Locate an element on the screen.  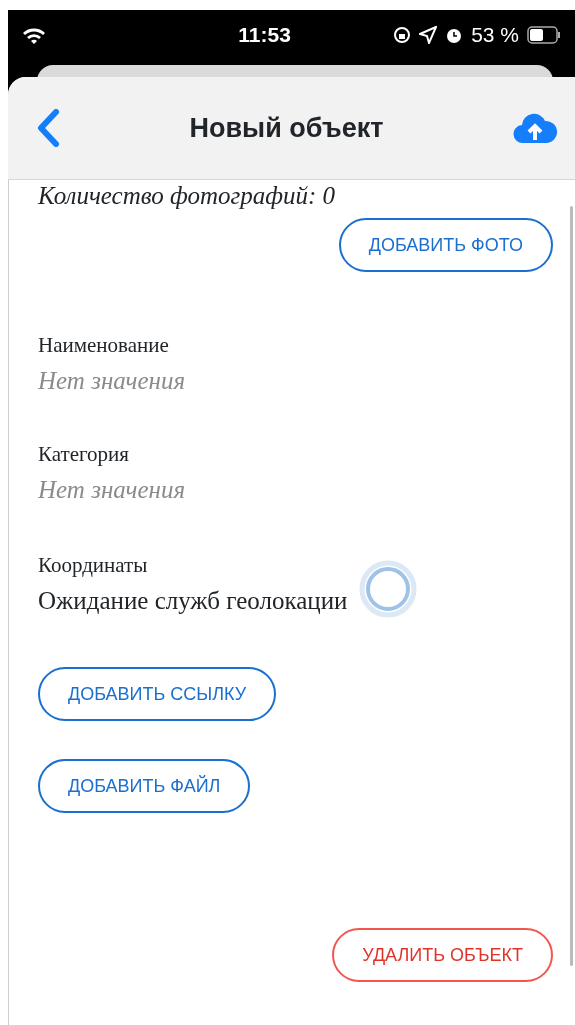
field-label: Наименование is located at coordinates (103, 345).